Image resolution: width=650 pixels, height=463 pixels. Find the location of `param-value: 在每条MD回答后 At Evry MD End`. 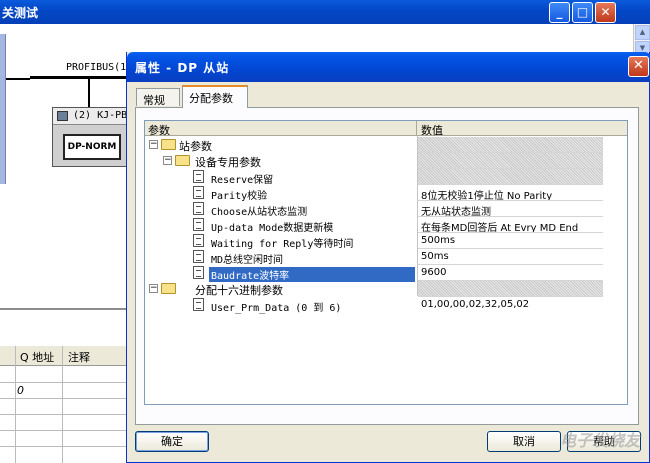

param-value: 在每条MD回答后 At Evry MD End is located at coordinates (510, 225).